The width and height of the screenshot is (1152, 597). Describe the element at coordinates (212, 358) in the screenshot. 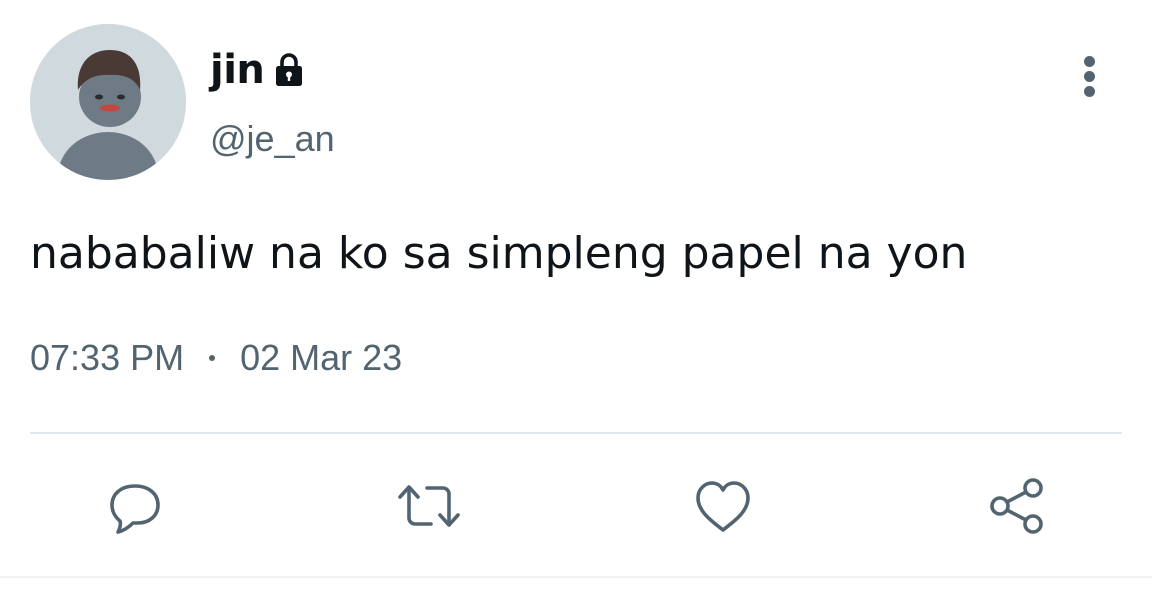

I see `meta-separator` at that location.